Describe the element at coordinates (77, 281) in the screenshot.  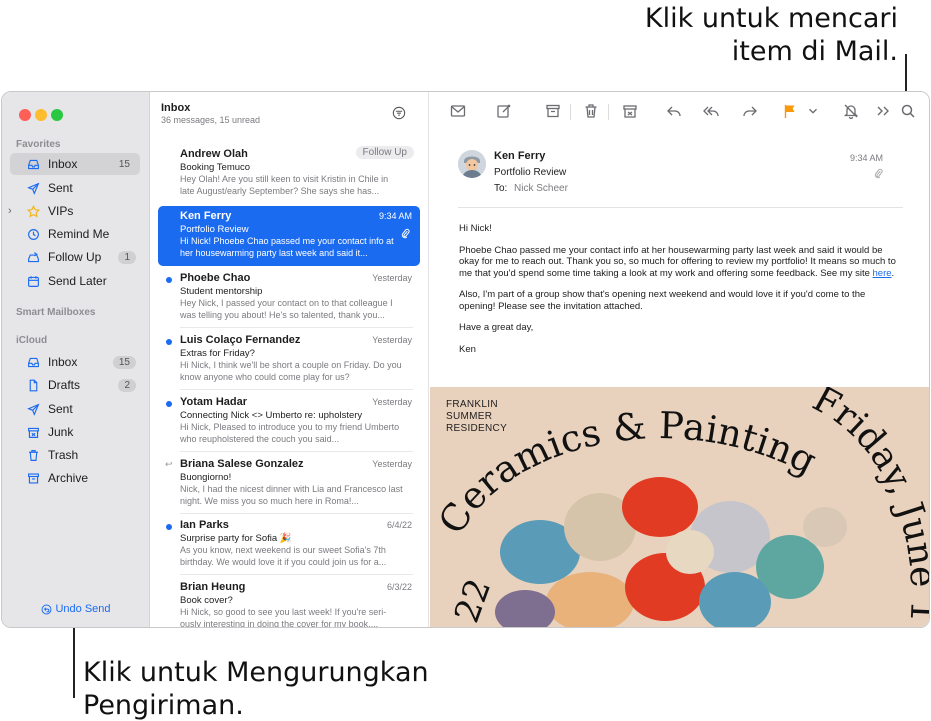
I see `sidebar-item-label: Send Later` at that location.